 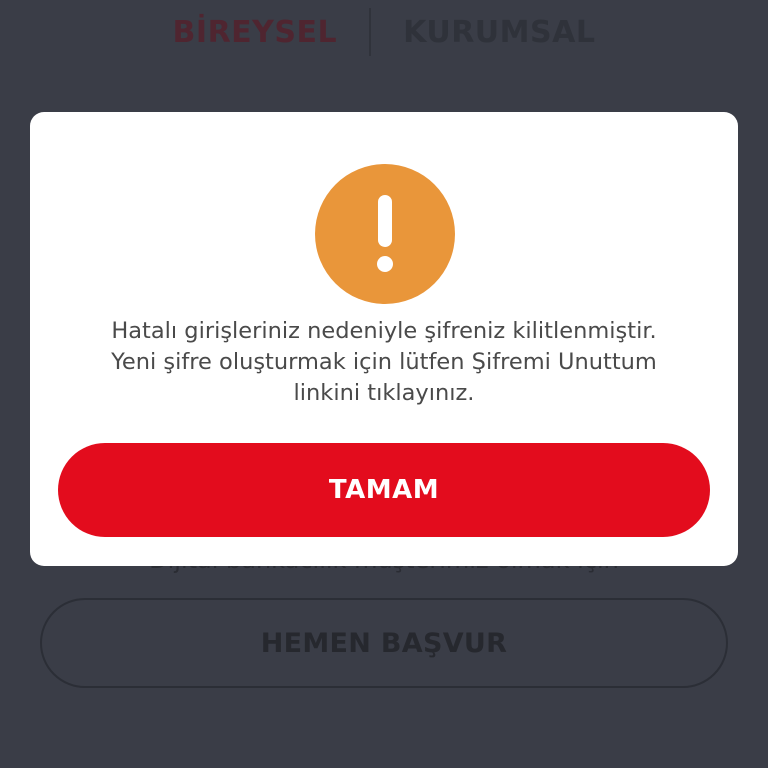 I want to click on exclamation-icon, so click(x=385, y=234).